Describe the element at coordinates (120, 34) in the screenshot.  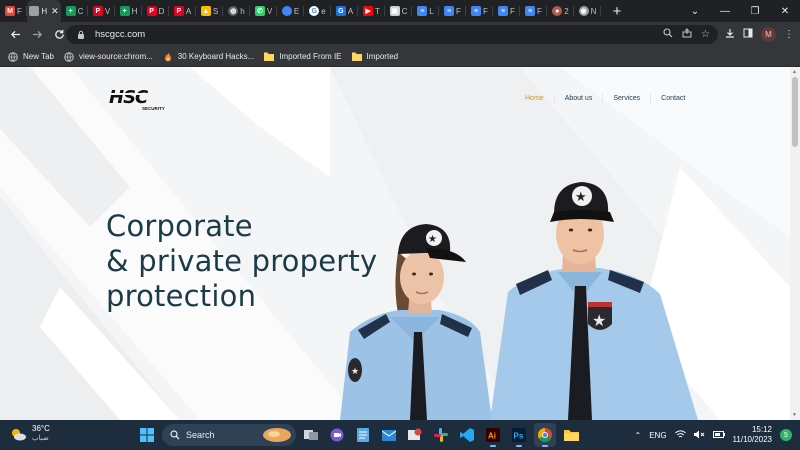
I see `url-text: hscgcc.com` at that location.